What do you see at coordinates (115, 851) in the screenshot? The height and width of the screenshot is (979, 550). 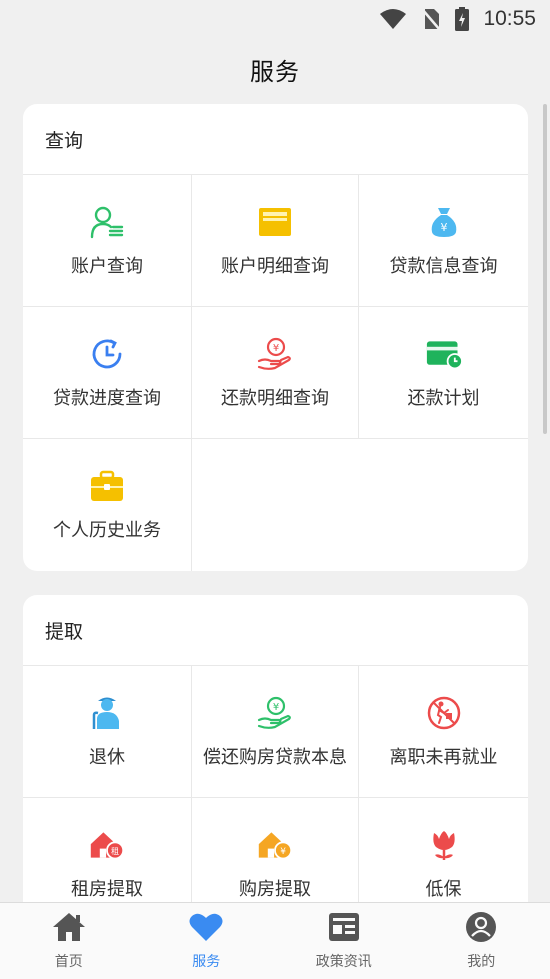 I see `svg-text: 租` at bounding box center [115, 851].